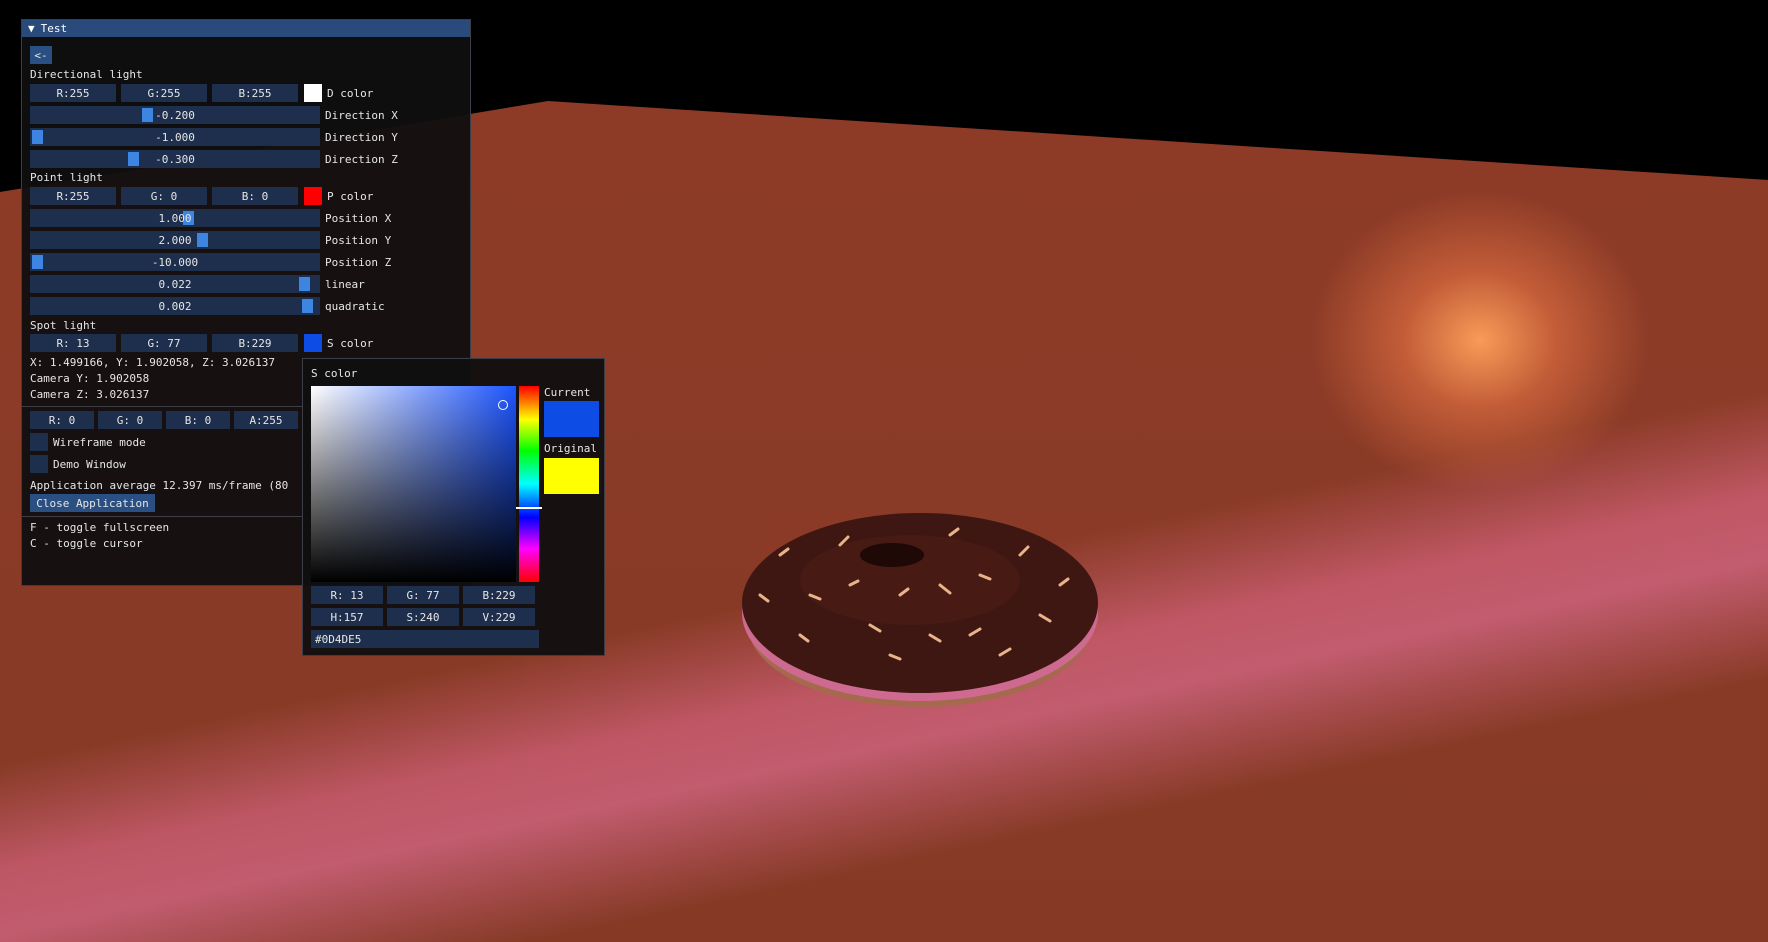 Image resolution: width=1768 pixels, height=942 pixels. I want to click on picker-hex-row: #0D4DE5, so click(425, 639).